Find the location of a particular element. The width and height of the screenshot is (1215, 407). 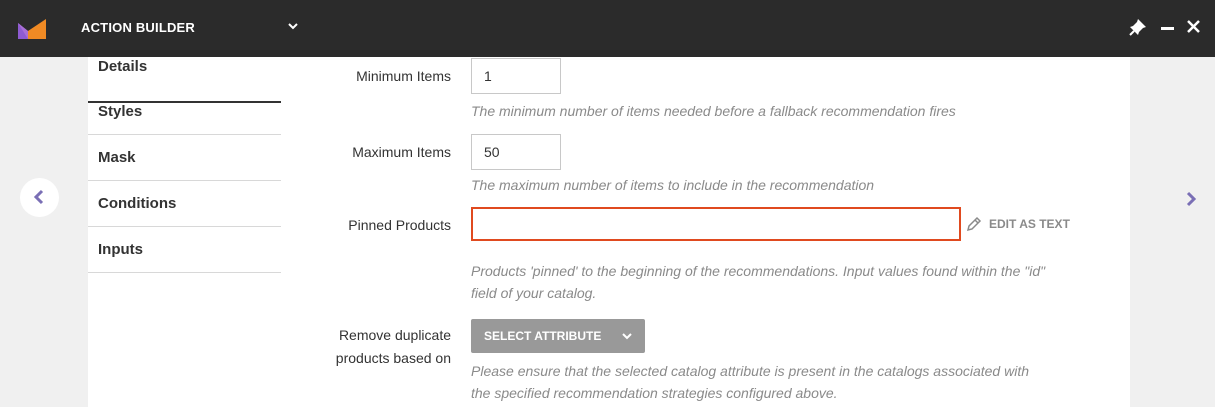

close-icon is located at coordinates (1193, 26).